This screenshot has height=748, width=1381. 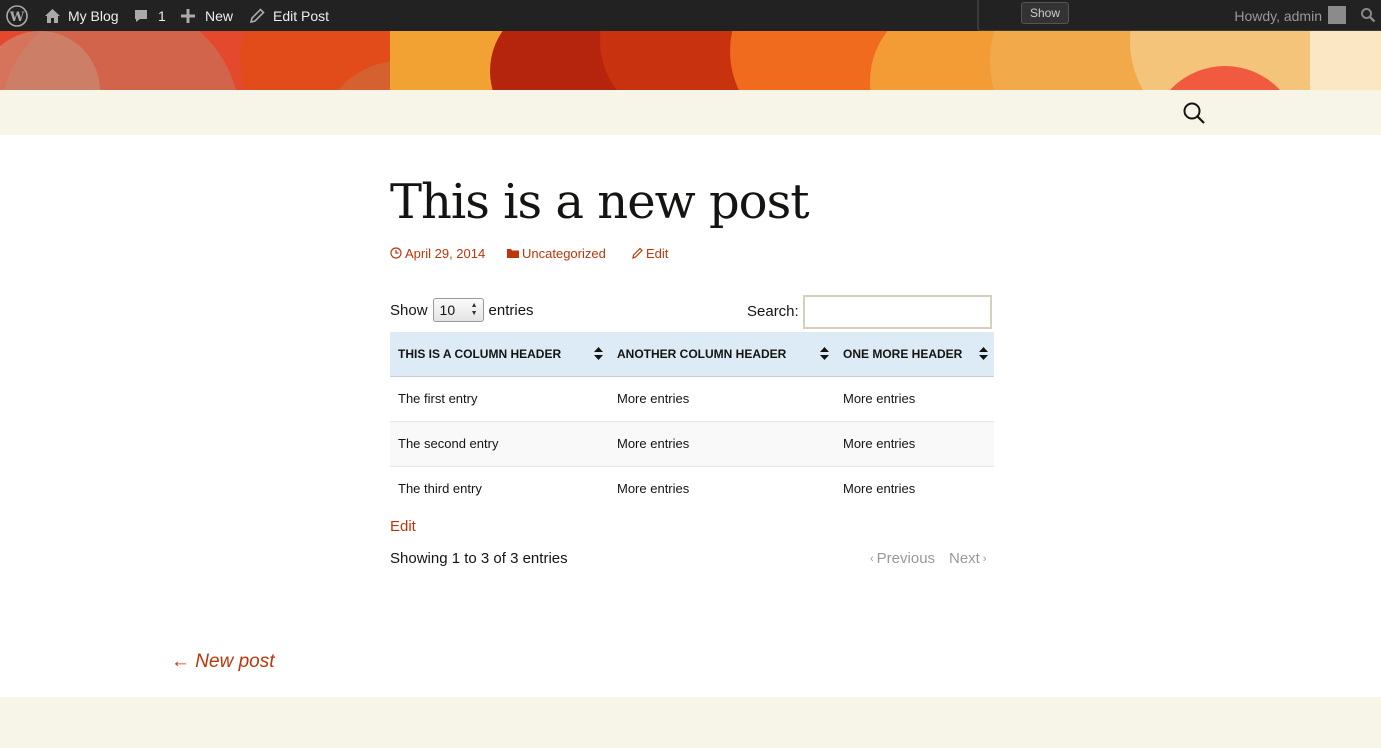 What do you see at coordinates (513, 253) in the screenshot?
I see `folder-icon` at bounding box center [513, 253].